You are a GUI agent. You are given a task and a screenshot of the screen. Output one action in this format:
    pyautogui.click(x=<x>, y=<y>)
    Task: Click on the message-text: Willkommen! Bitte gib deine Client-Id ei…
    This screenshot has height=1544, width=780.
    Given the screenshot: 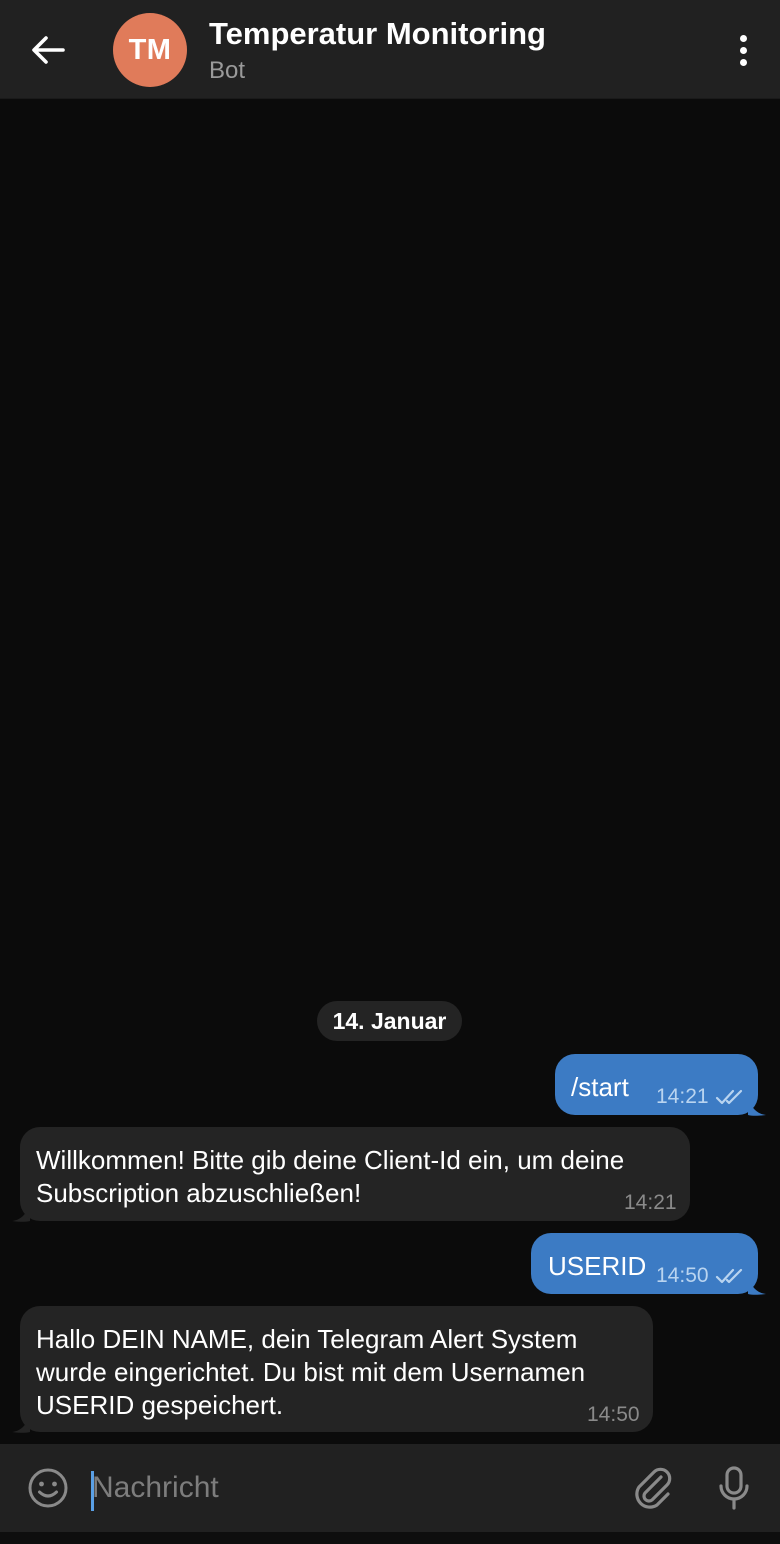 What is the action you would take?
    pyautogui.click(x=330, y=1176)
    